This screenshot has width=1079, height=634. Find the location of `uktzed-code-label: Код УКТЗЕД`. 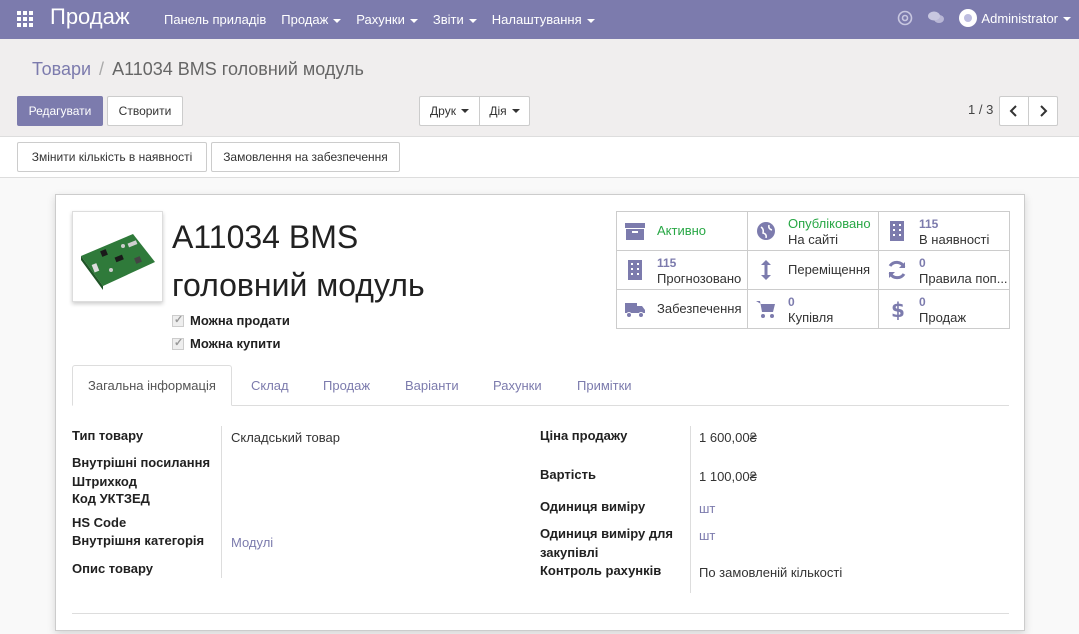

uktzed-code-label: Код УКТЗЕД is located at coordinates (111, 498).